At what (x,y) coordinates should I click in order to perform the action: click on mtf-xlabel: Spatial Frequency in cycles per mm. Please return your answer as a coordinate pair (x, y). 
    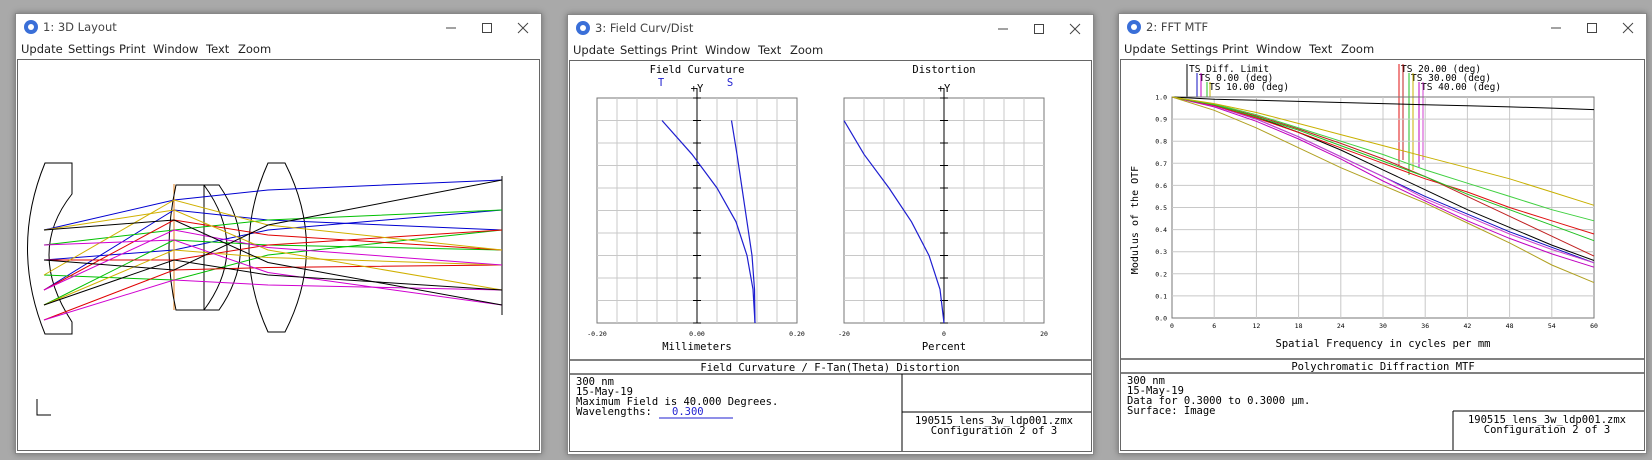
    Looking at the image, I should click on (1383, 344).